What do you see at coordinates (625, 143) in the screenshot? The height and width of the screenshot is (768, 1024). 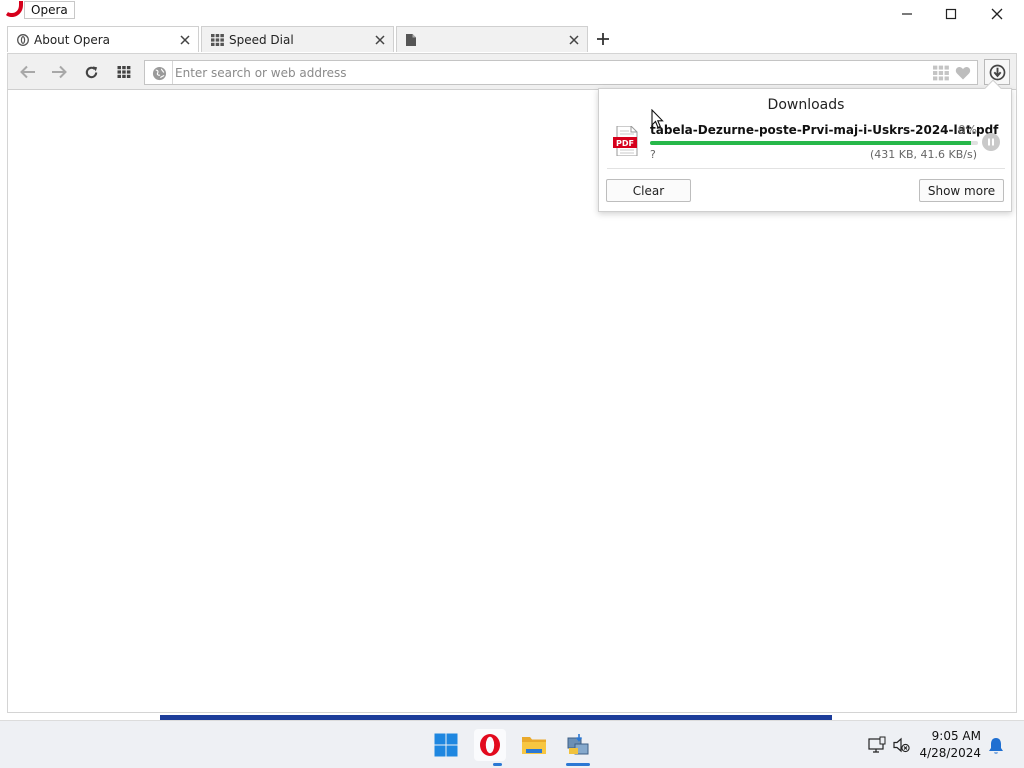 I see `pdf-label: PDF` at bounding box center [625, 143].